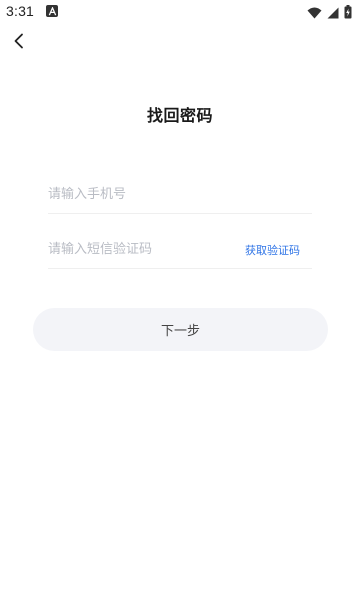 Image resolution: width=360 pixels, height=600 pixels. I want to click on cellular-signal-icon, so click(333, 13).